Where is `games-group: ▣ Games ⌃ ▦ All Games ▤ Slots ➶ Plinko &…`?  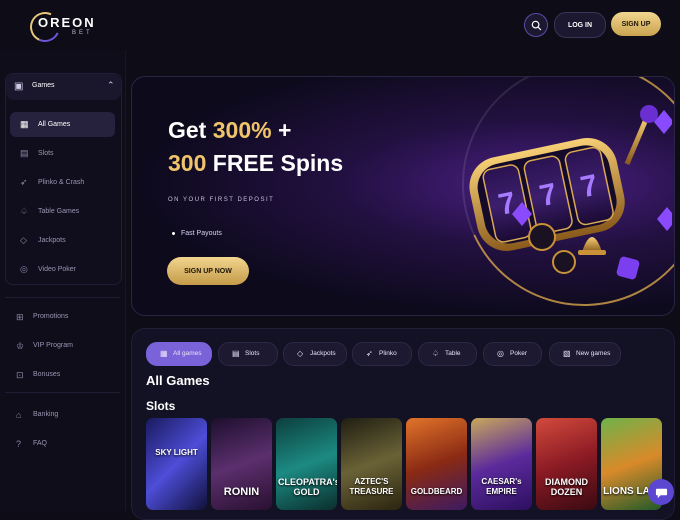
games-group: ▣ Games ⌃ ▦ All Games ▤ Slots ➶ Plinko &… is located at coordinates (63, 179).